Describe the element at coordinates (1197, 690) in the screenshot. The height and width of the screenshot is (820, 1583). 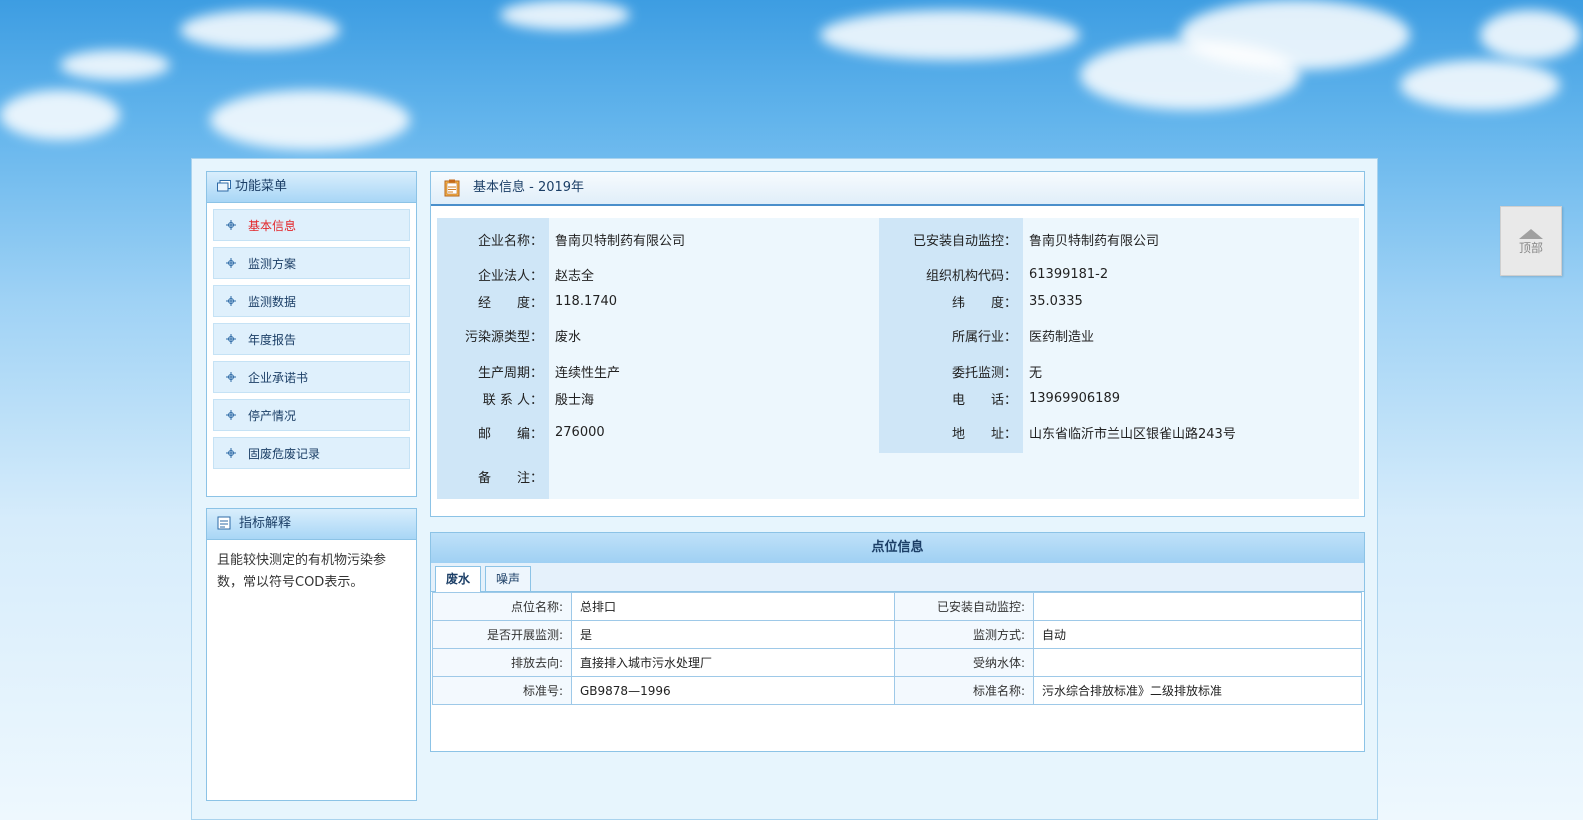
I see `point-value: 污水综合排放标准》二级排放标准` at that location.